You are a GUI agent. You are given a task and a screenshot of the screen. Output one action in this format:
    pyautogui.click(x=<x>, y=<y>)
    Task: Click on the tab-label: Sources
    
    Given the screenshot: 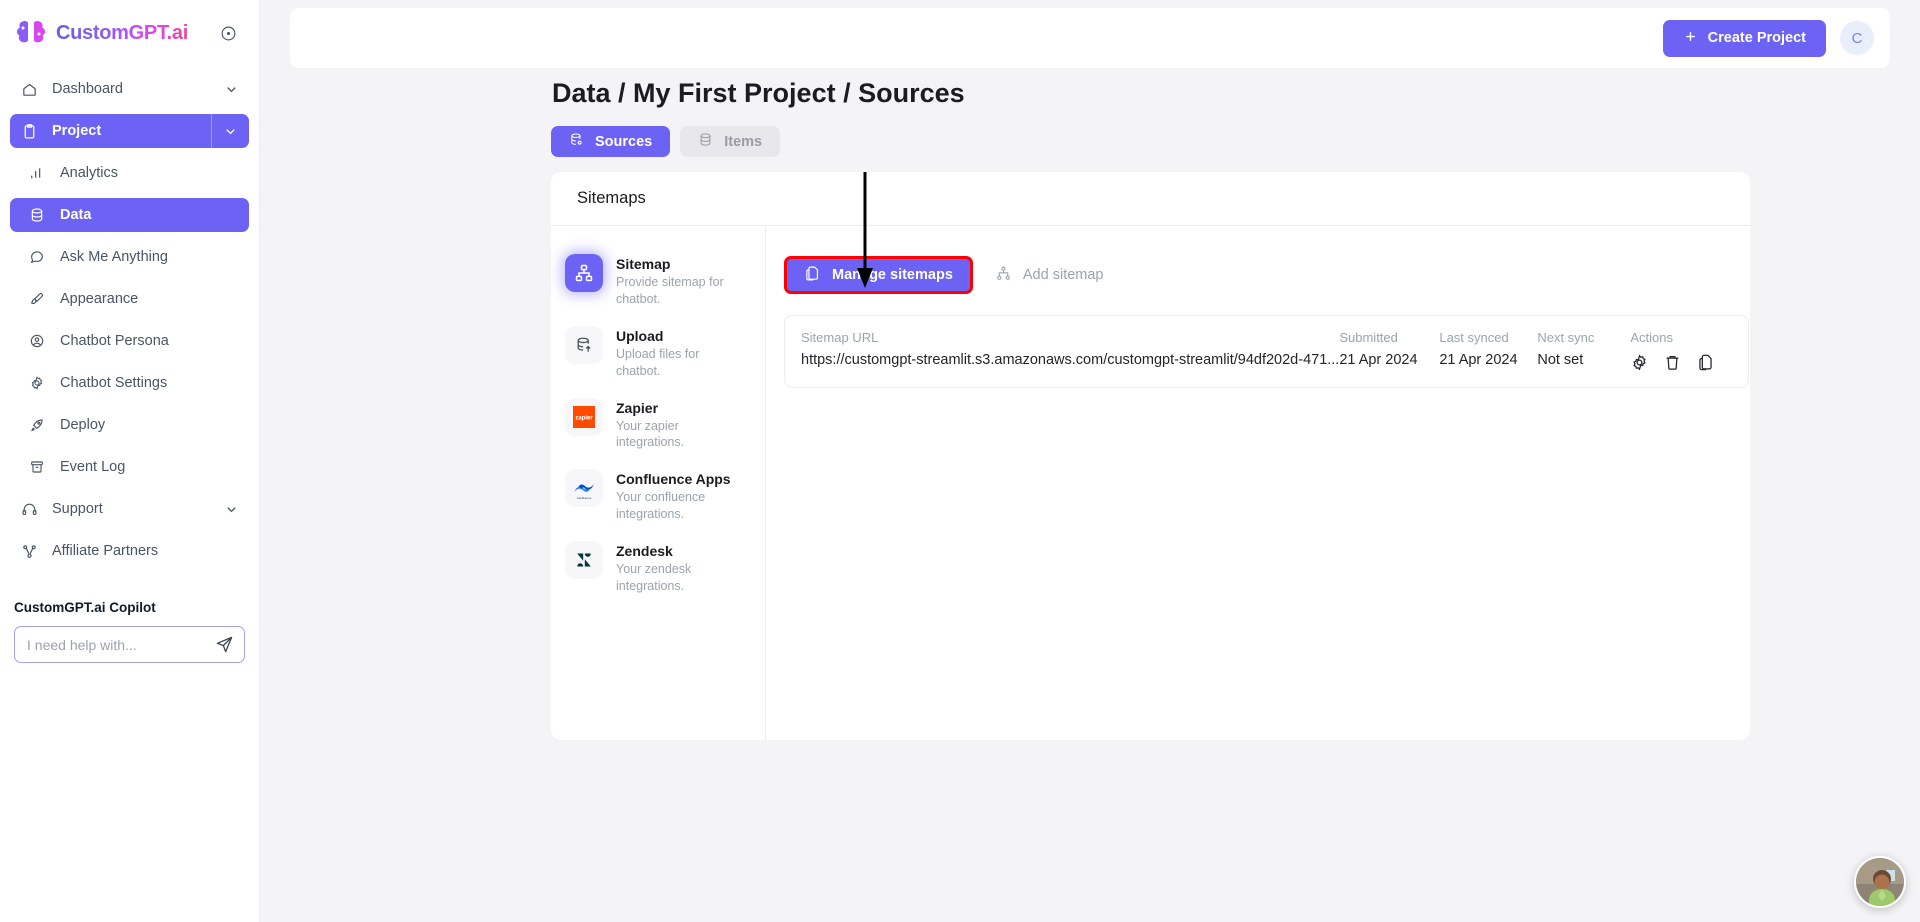 What is the action you would take?
    pyautogui.click(x=624, y=141)
    